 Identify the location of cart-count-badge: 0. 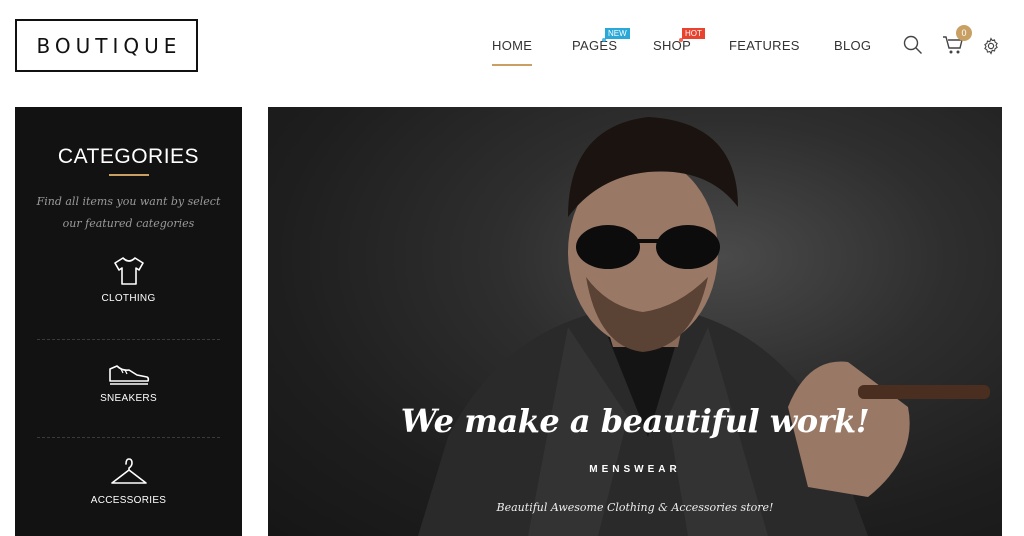
(964, 33).